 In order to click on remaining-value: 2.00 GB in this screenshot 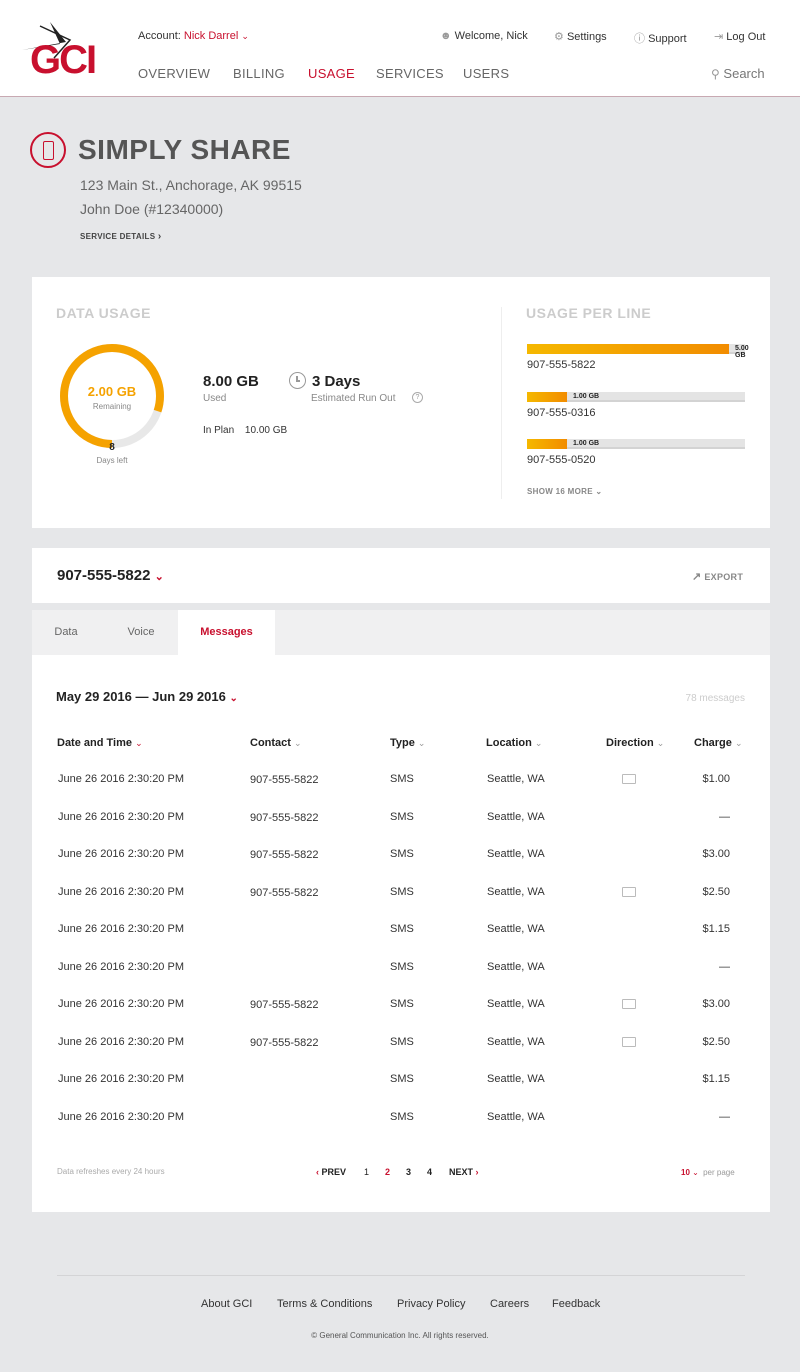, I will do `click(112, 391)`.